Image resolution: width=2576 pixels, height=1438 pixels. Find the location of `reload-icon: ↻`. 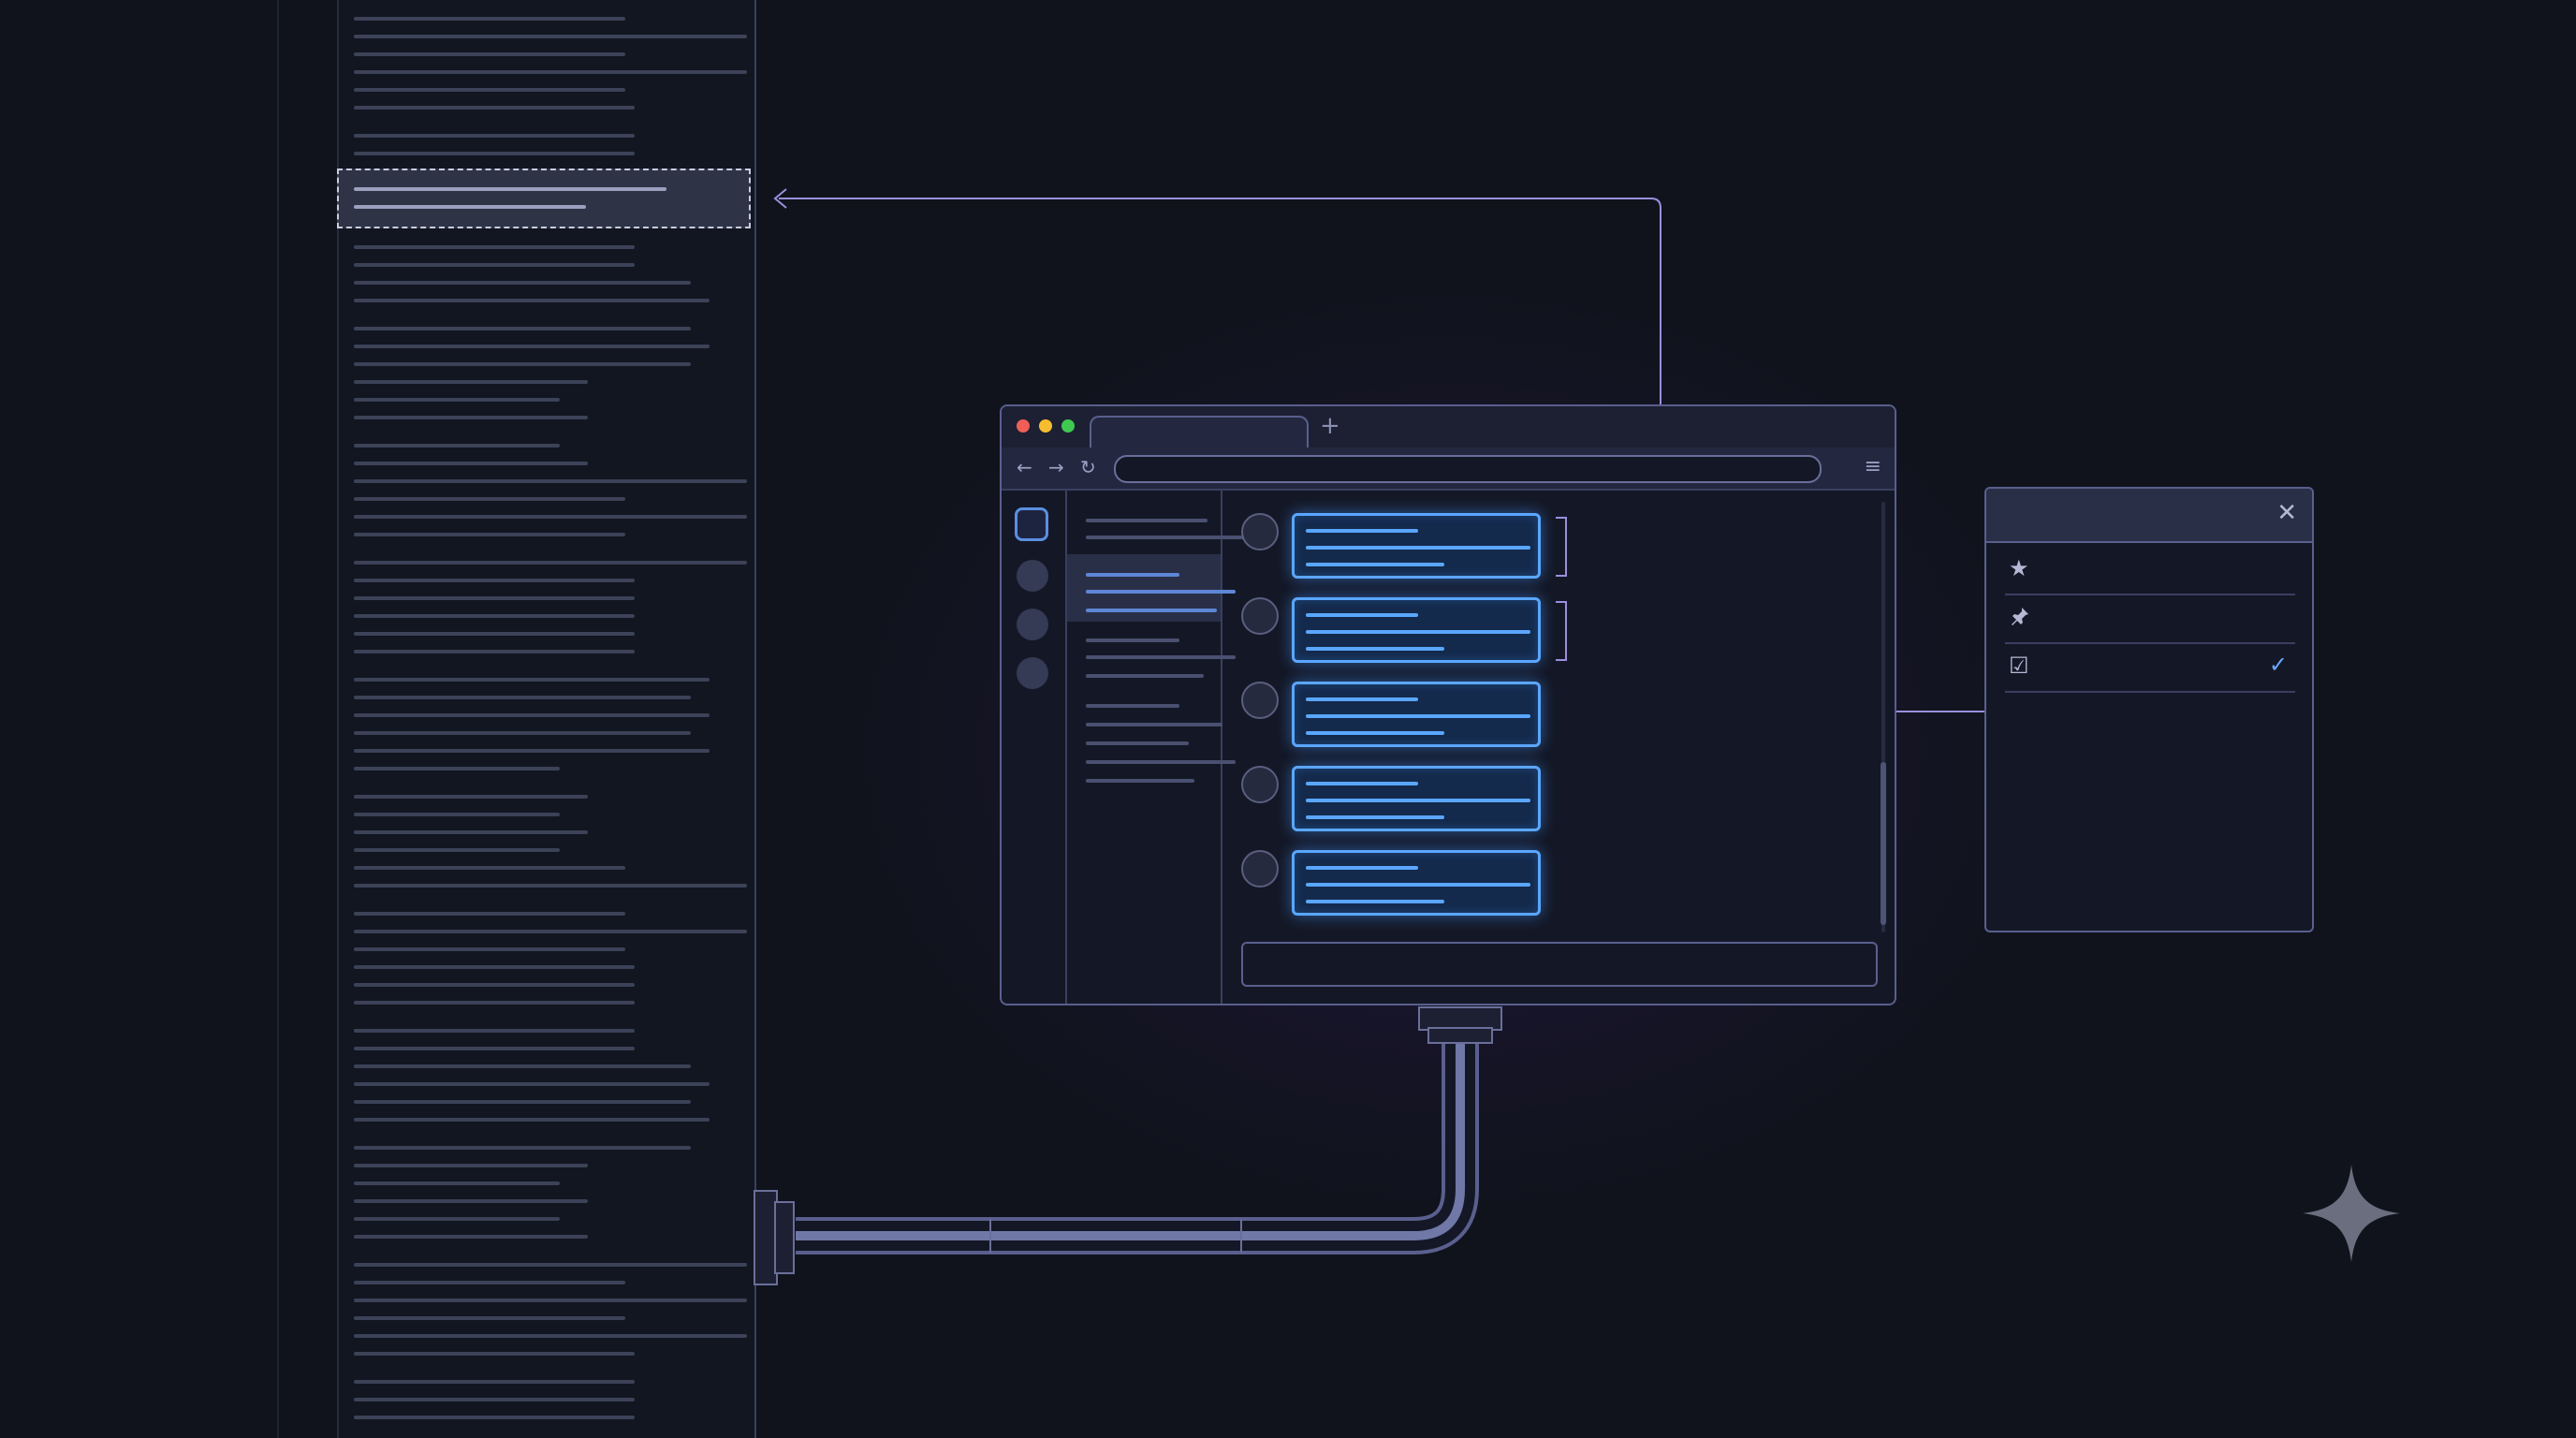

reload-icon: ↻ is located at coordinates (1088, 467).